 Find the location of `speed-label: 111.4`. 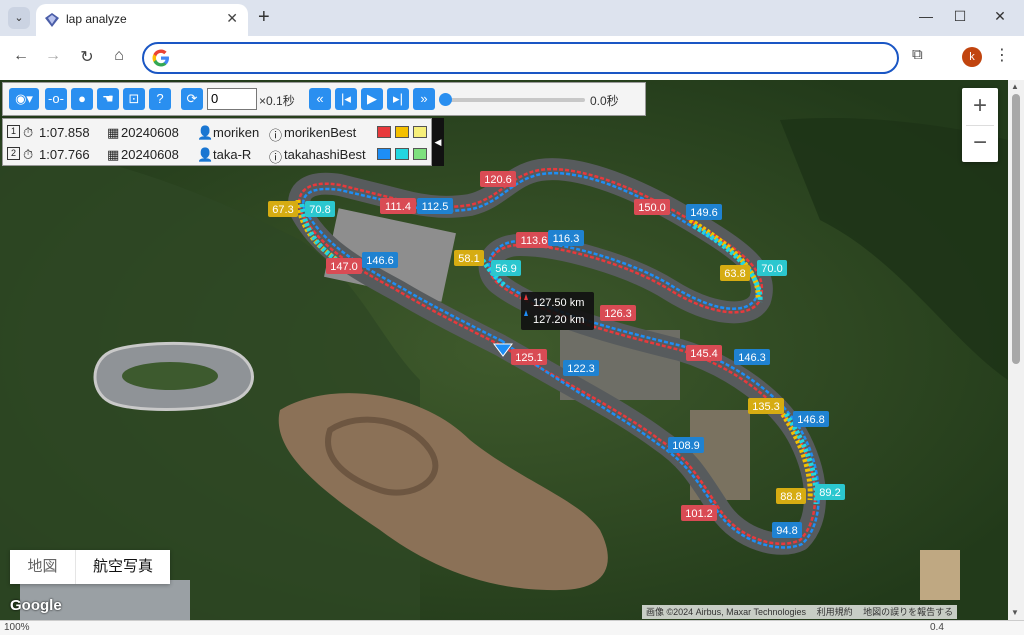

speed-label: 111.4 is located at coordinates (398, 206).